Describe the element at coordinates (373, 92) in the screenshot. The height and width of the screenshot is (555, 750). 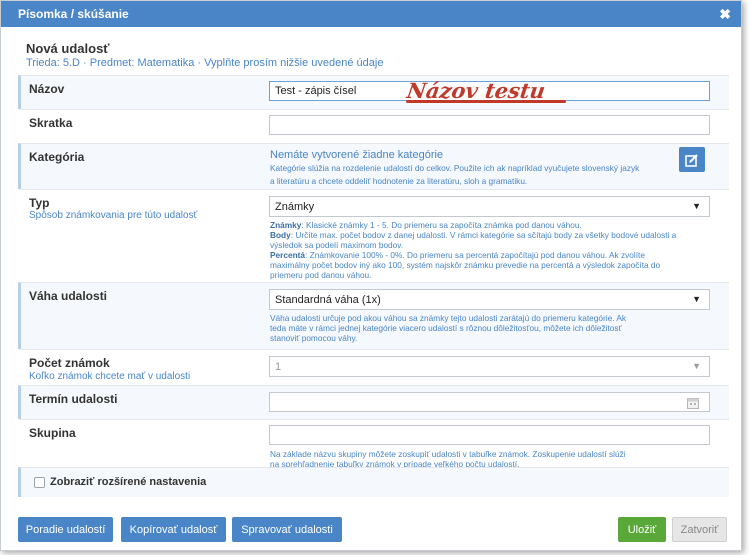
I see `row-nazov: Názov Test - zápis čísel Názov testu` at that location.